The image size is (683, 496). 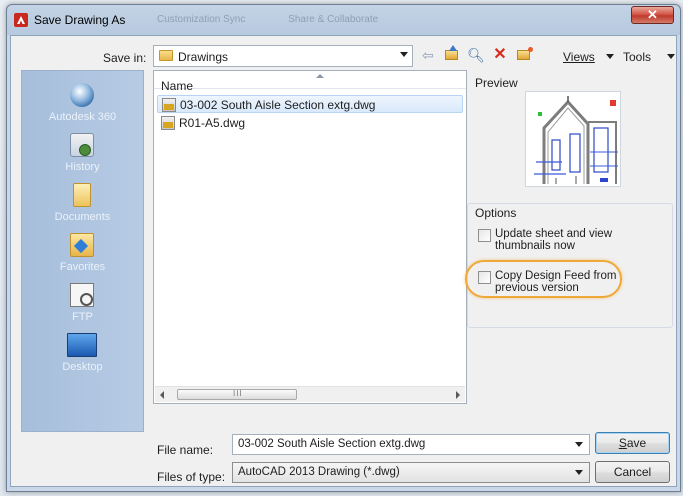 I want to click on preview-label: Preview, so click(x=496, y=83).